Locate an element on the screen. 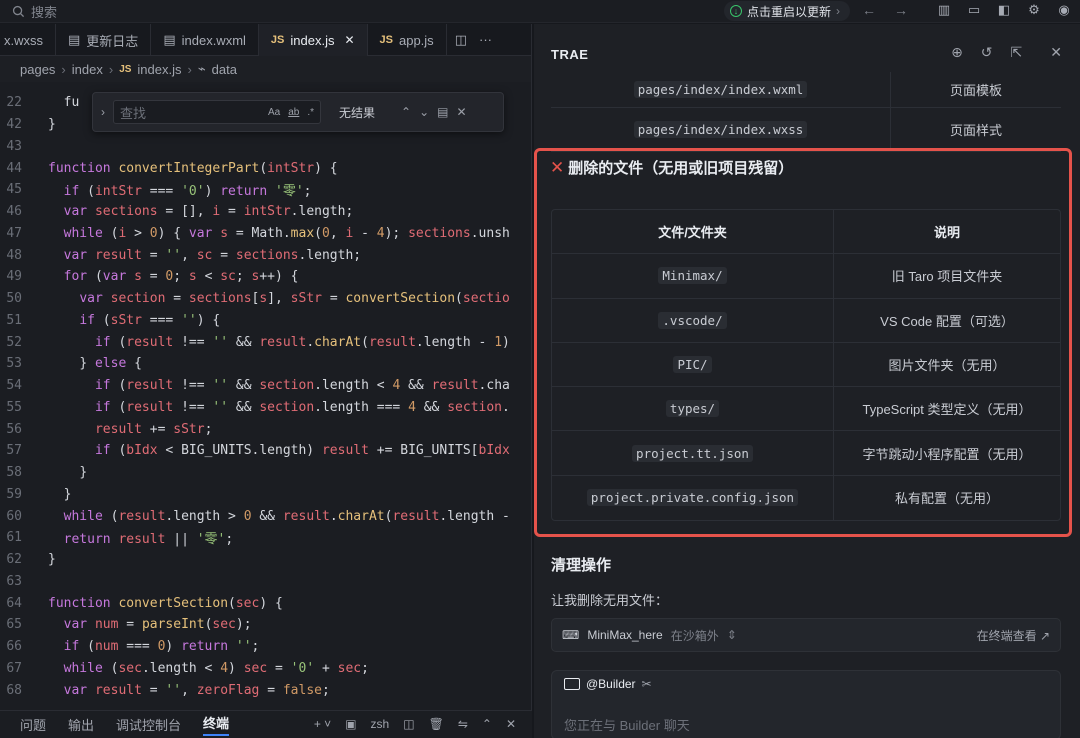 The image size is (1080, 738). line-number: 53 is located at coordinates (14, 364).